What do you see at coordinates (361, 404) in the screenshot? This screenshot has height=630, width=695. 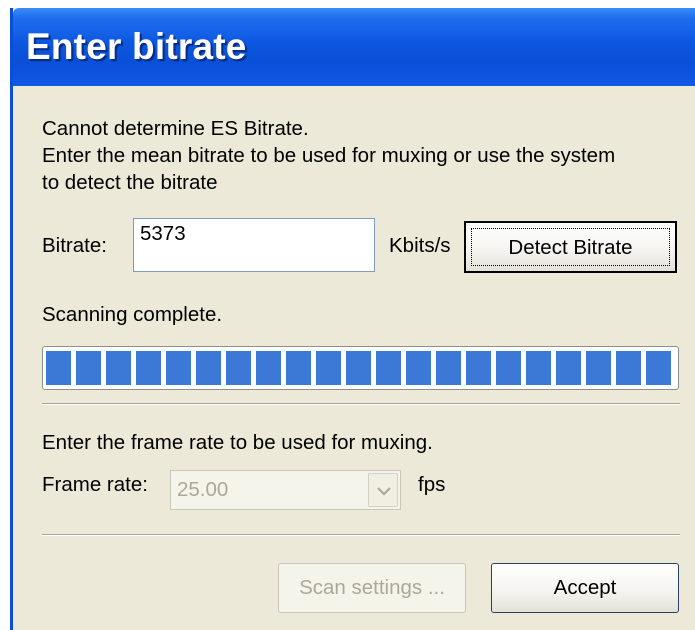 I see `separator-top` at bounding box center [361, 404].